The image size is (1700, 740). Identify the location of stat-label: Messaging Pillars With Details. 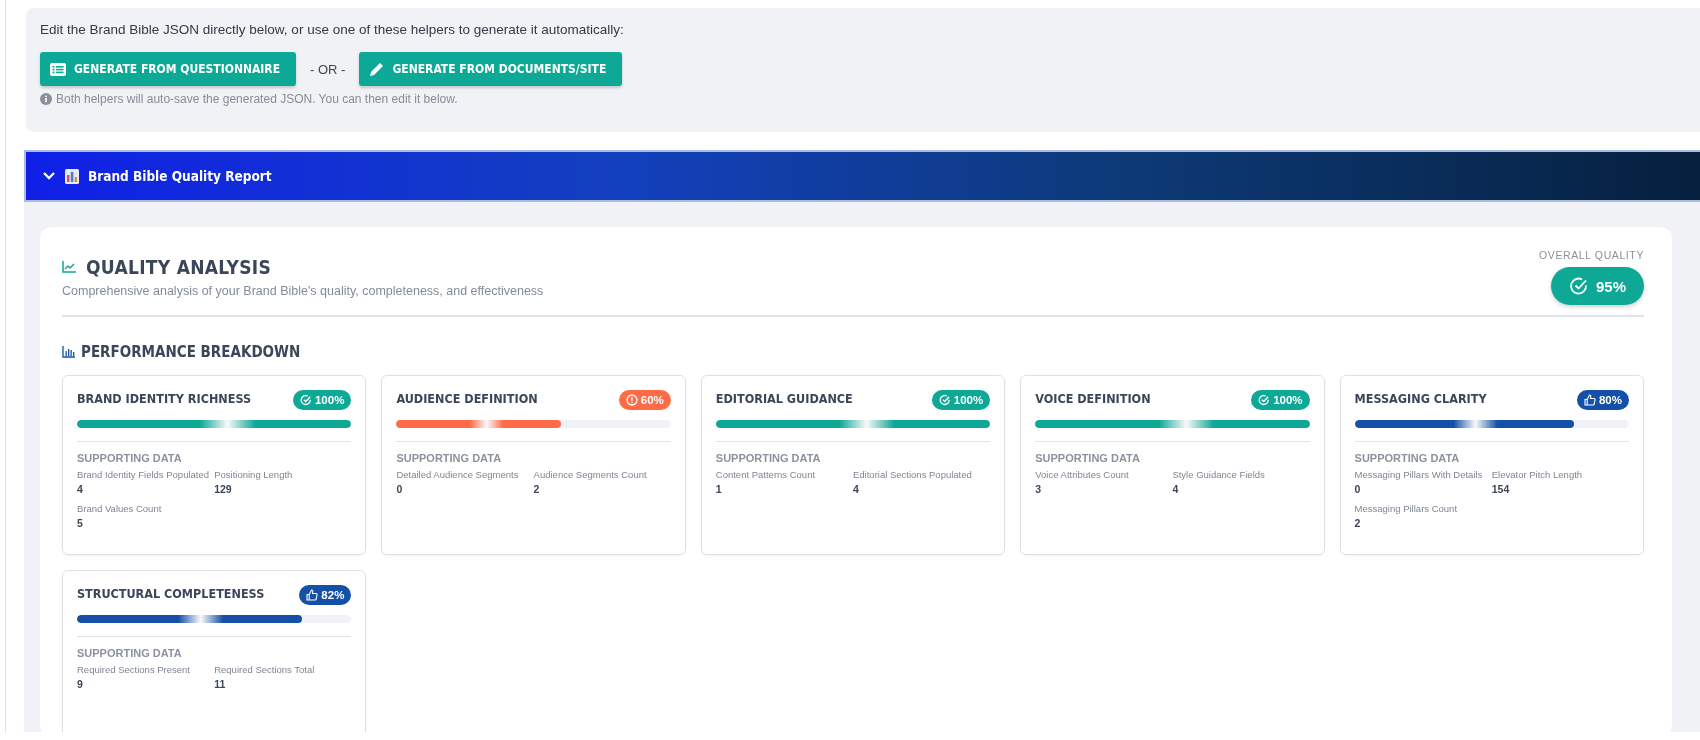
(1419, 474).